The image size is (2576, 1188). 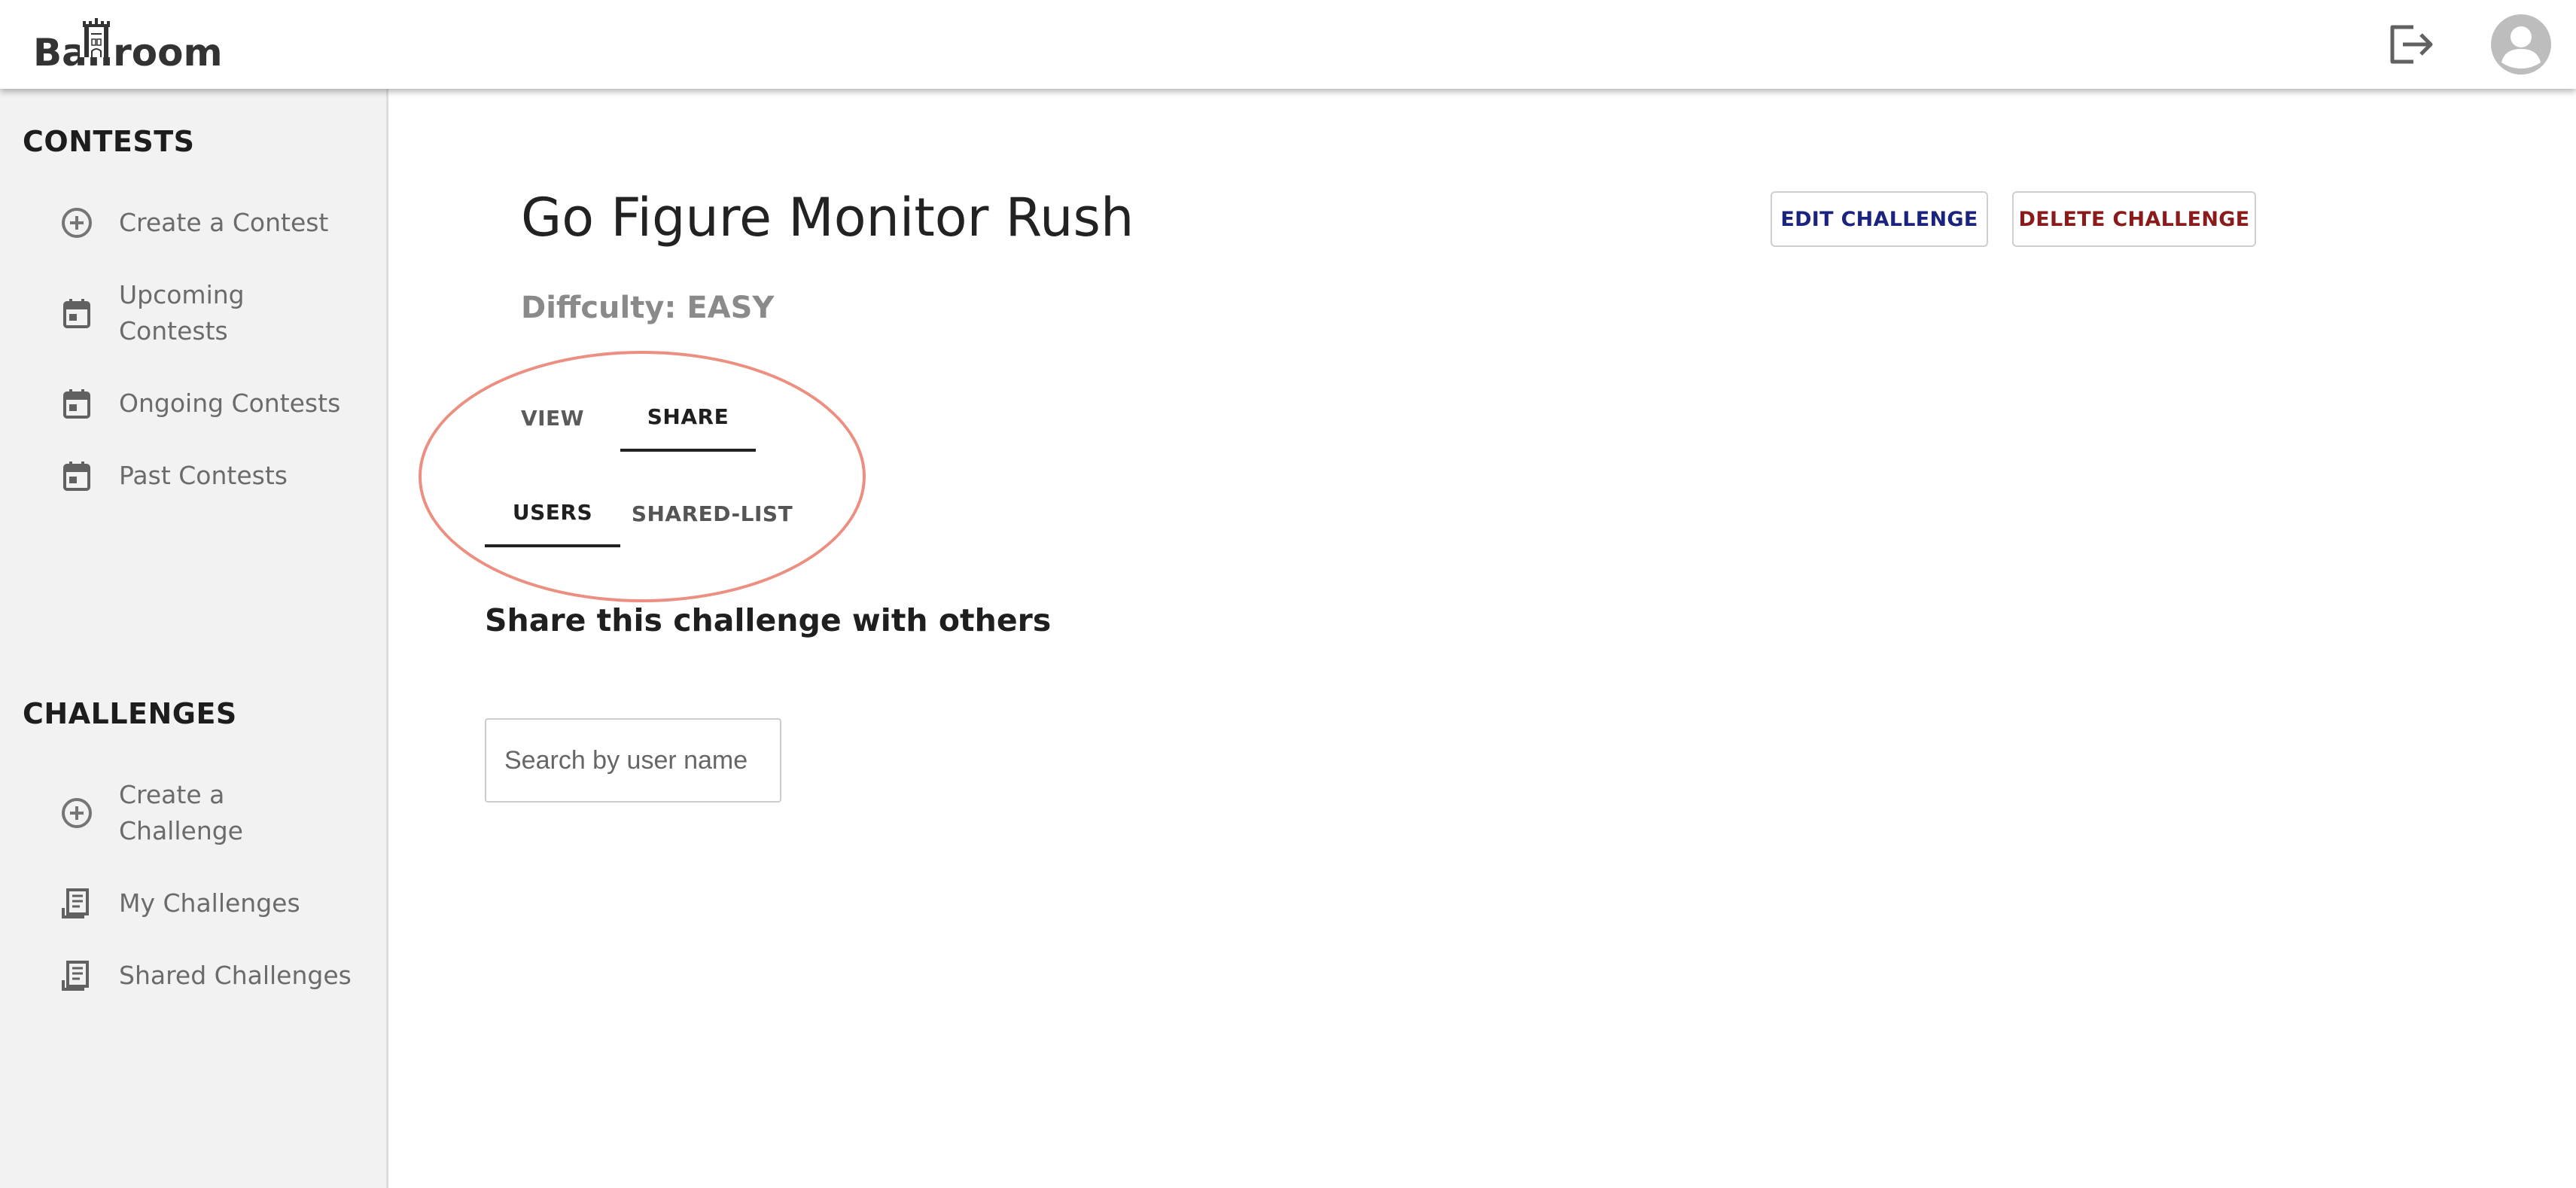 What do you see at coordinates (96, 37) in the screenshot?
I see `castle-icon` at bounding box center [96, 37].